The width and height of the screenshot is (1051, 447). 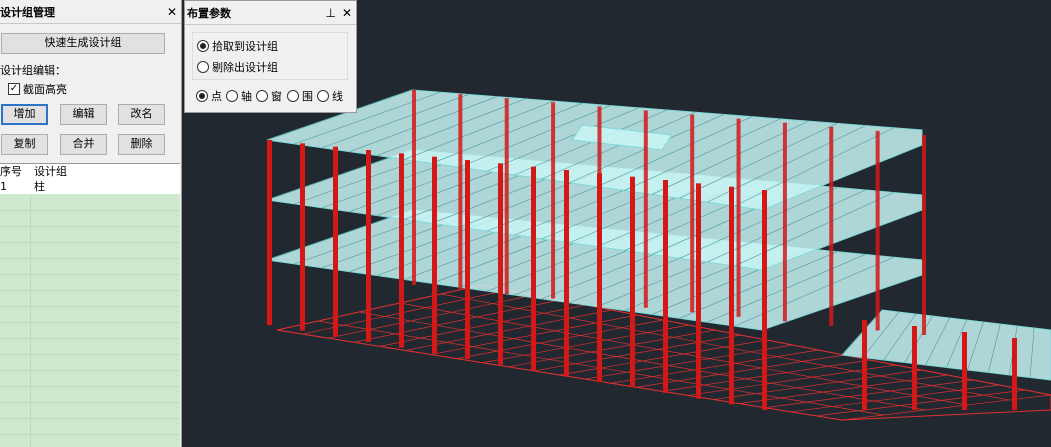 I want to click on merge-button: 合并, so click(x=83, y=144).